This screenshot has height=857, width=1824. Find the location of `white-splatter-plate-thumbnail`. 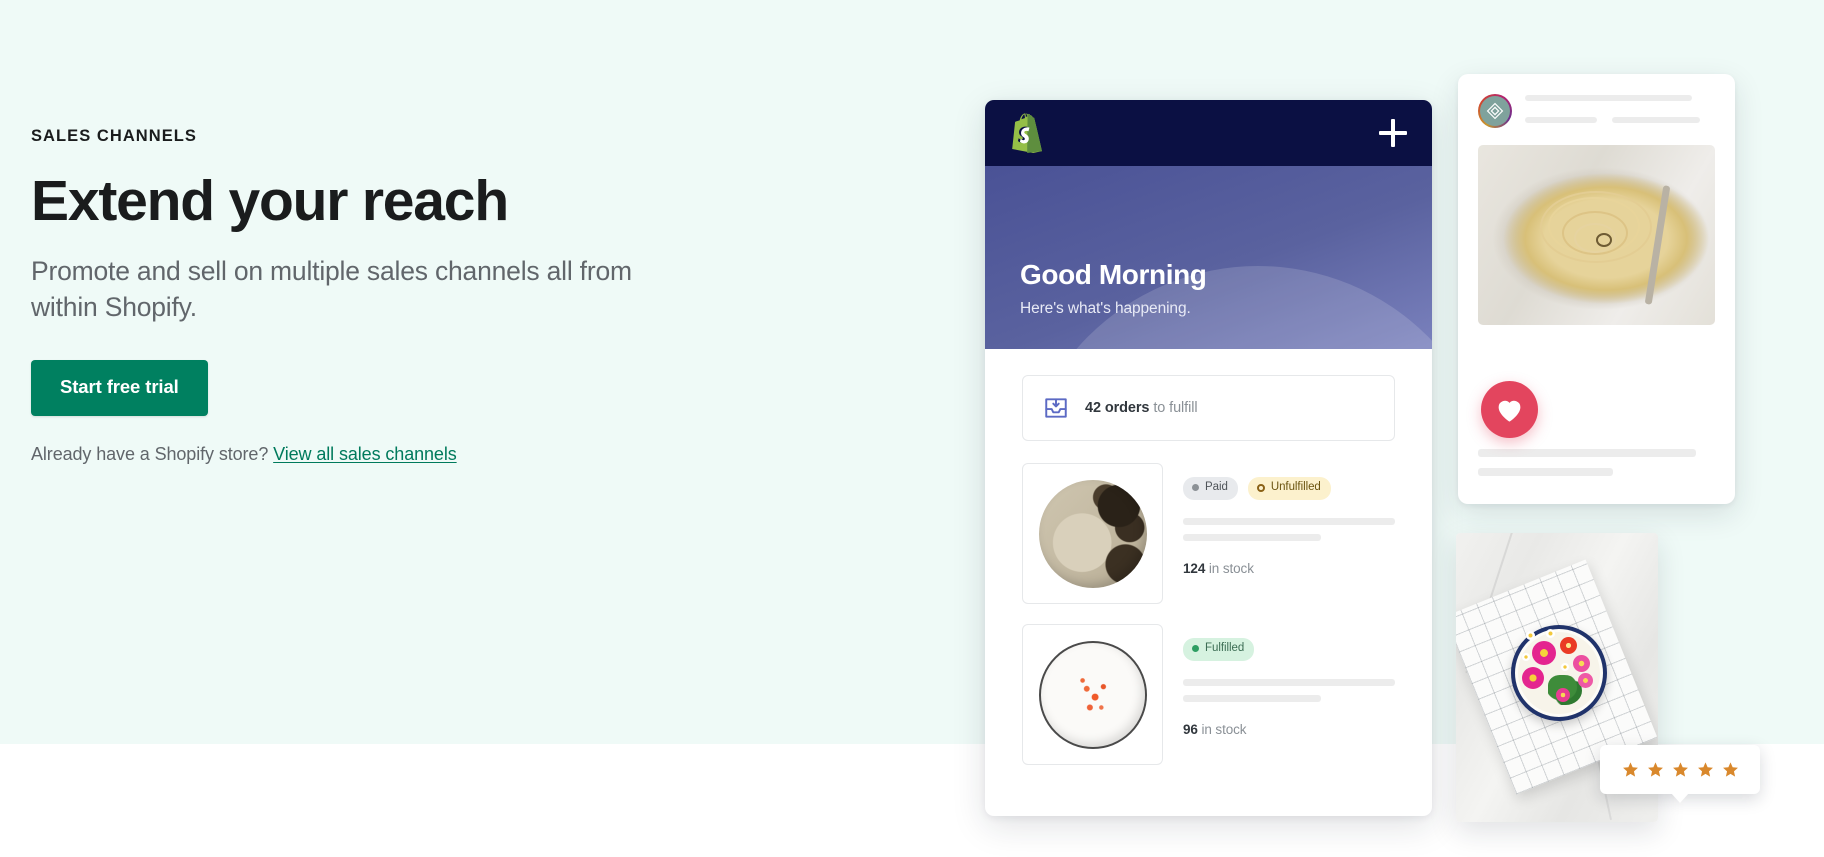

white-splatter-plate-thumbnail is located at coordinates (1092, 694).